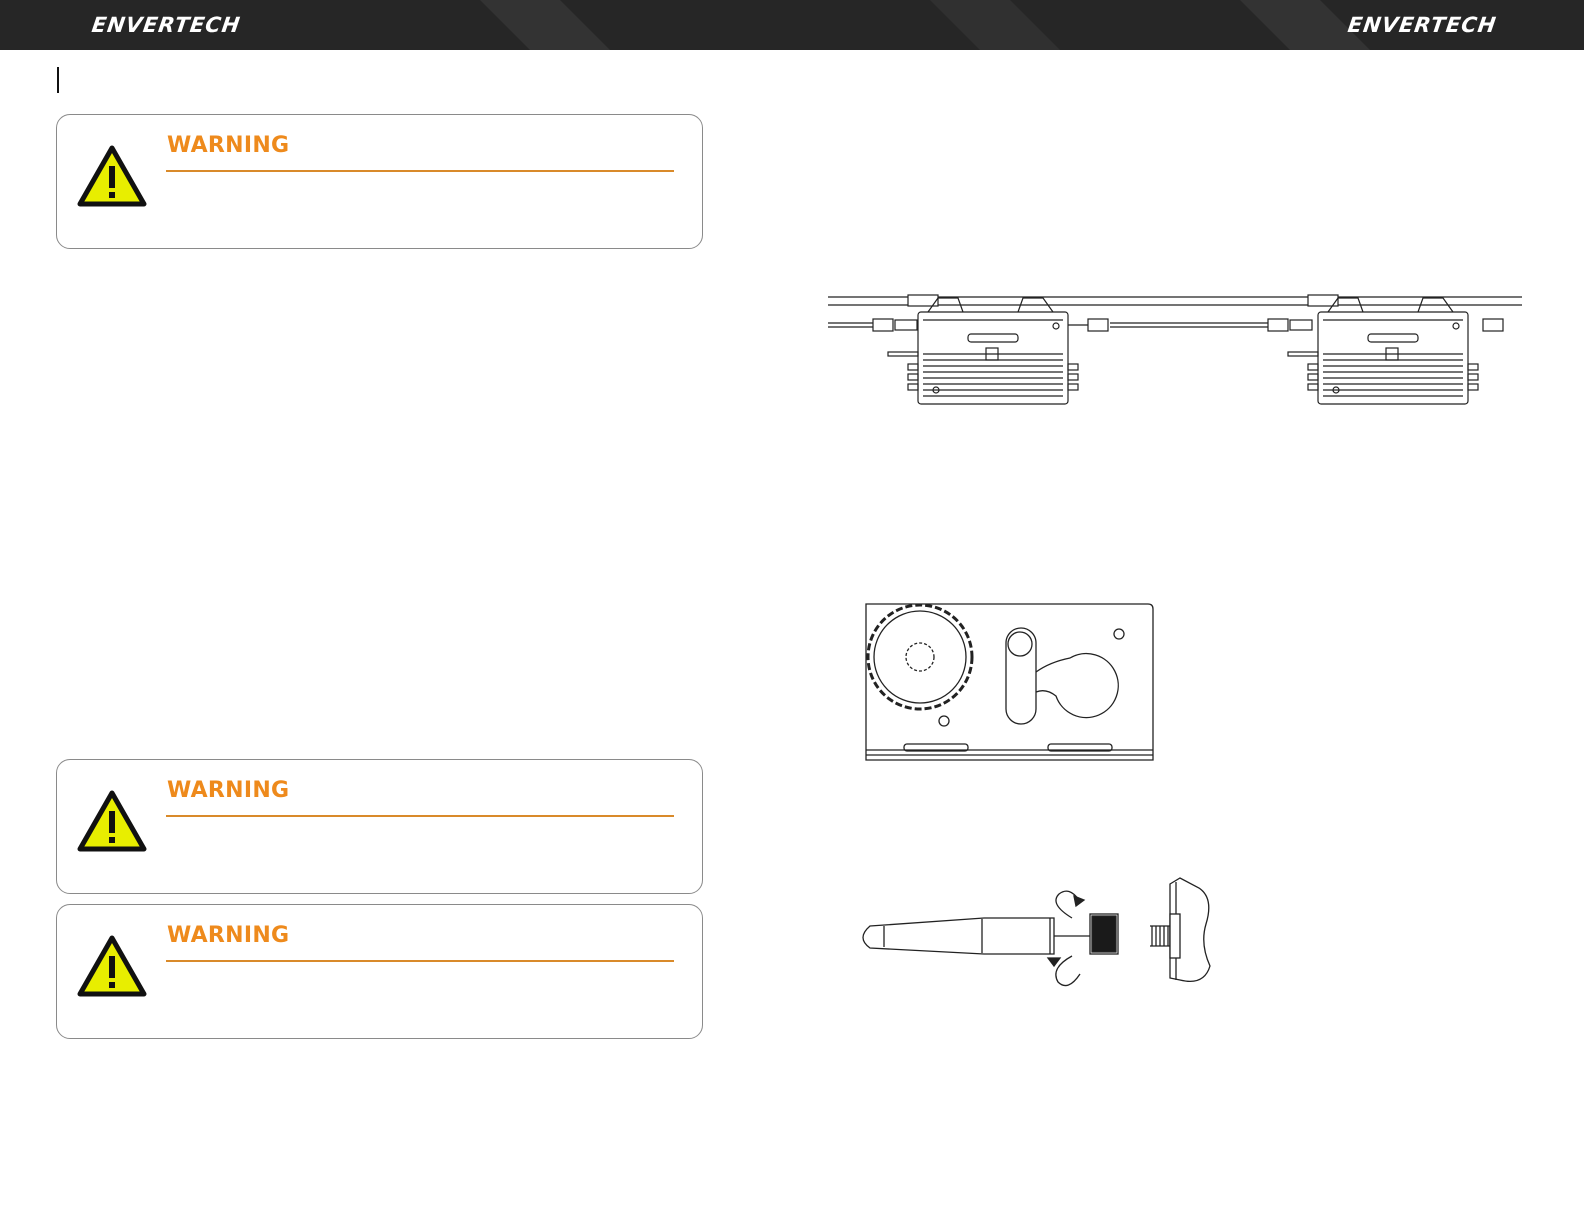 This screenshot has height=1224, width=1584. What do you see at coordinates (792, 25) in the screenshot?
I see `page-header: ENVERTECH ENVERTECH` at bounding box center [792, 25].